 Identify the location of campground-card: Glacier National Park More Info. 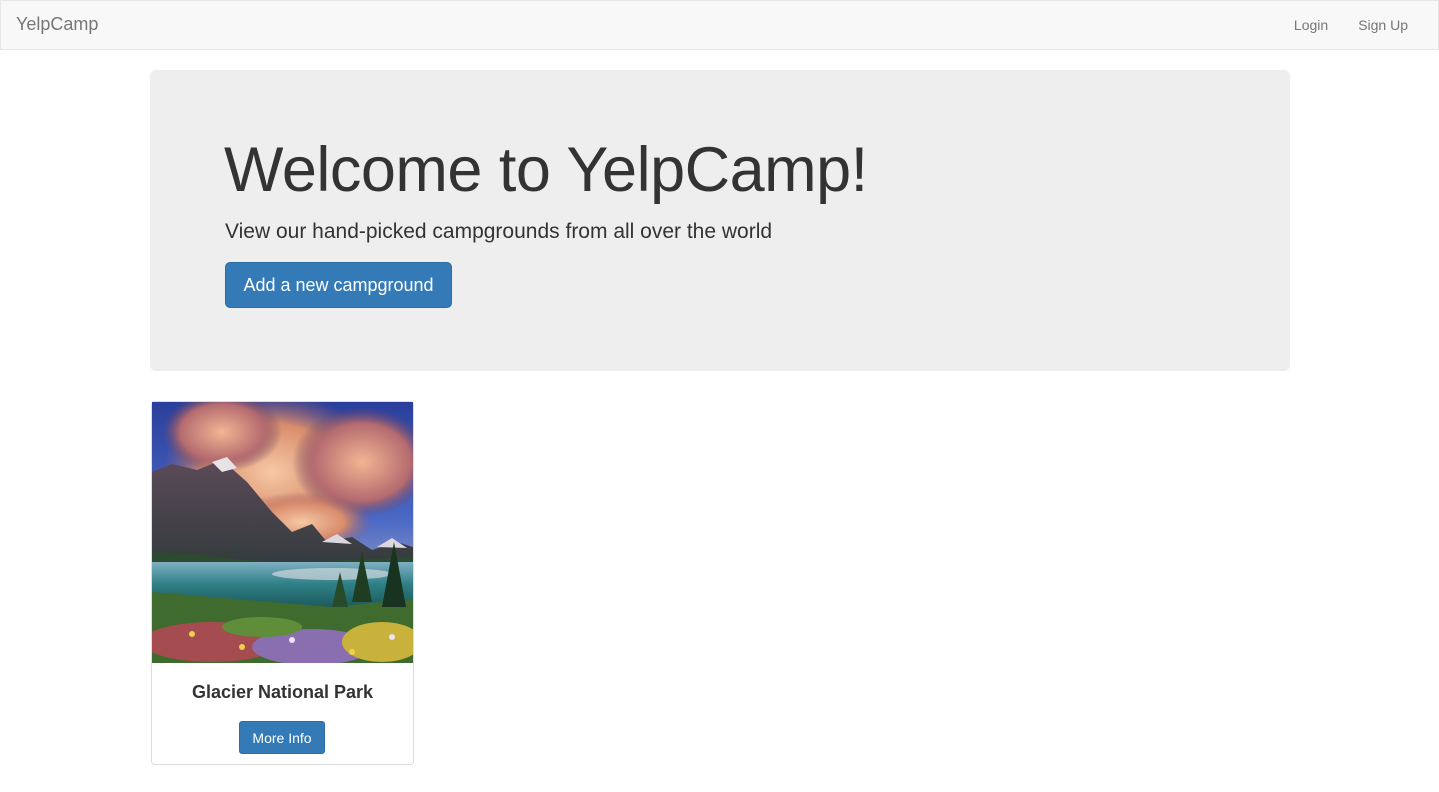
(282, 583).